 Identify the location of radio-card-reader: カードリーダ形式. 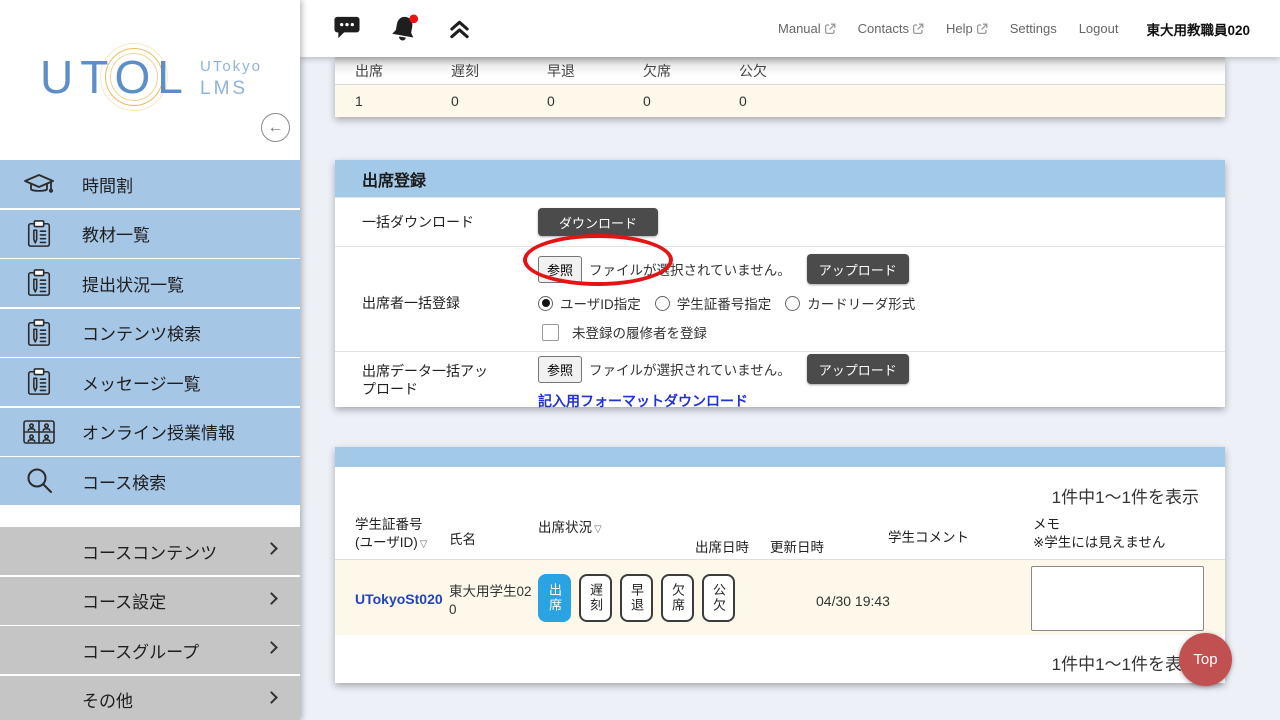
(850, 303).